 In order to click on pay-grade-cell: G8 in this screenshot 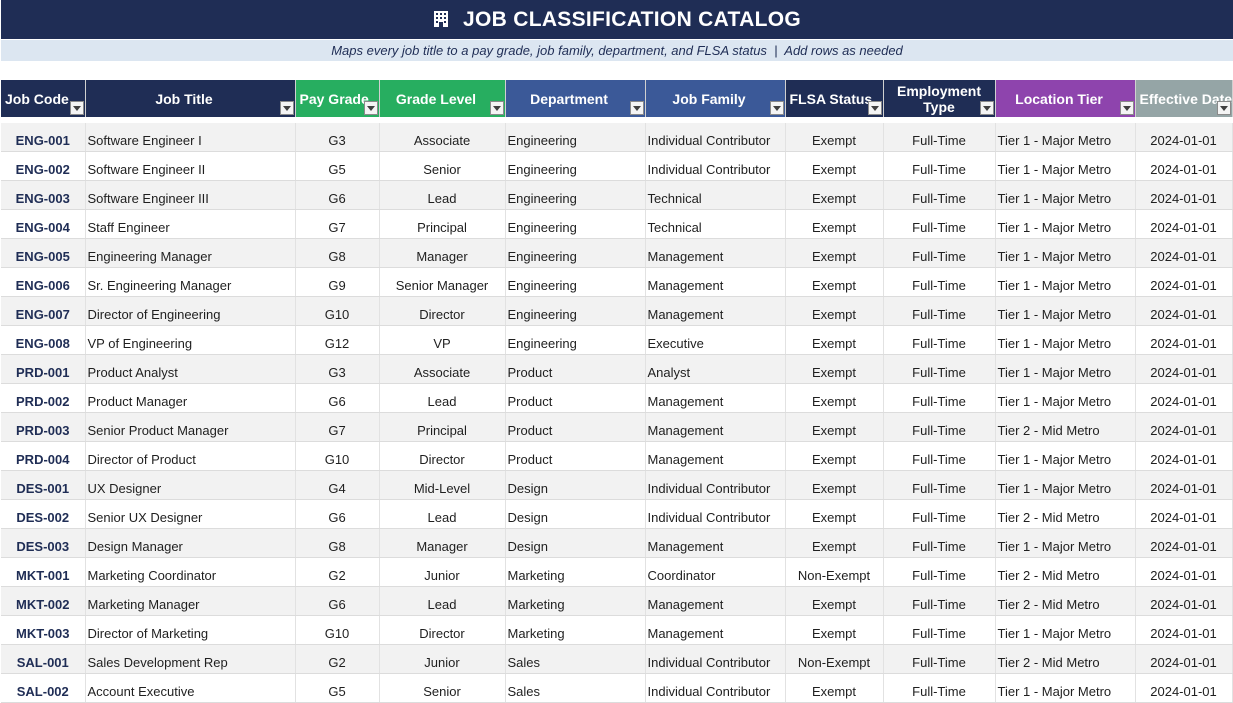, I will do `click(337, 253)`.